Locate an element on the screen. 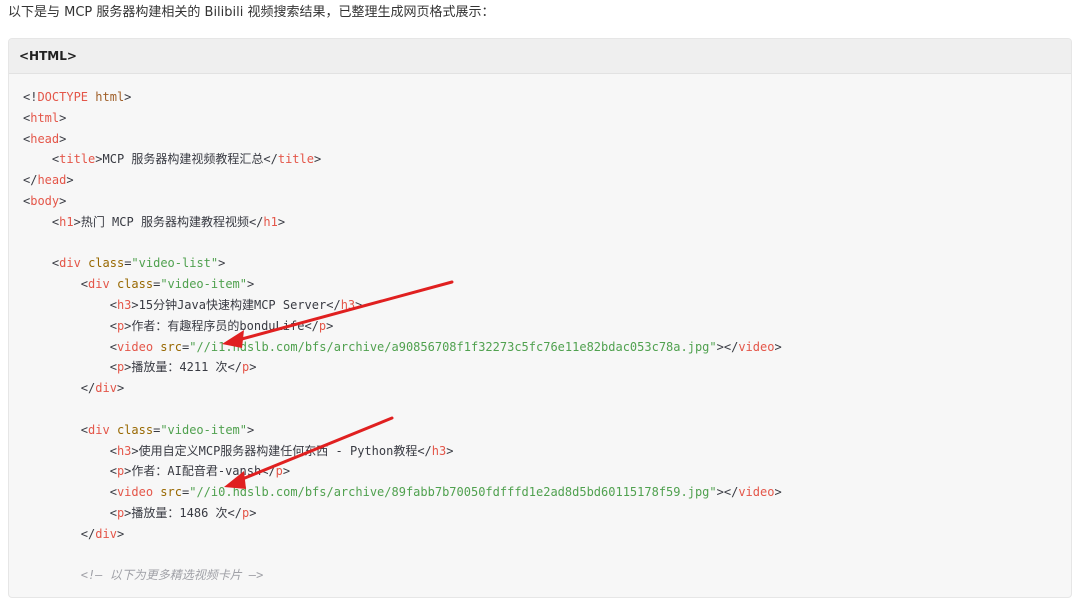 The image size is (1072, 598). code-token: 使用自定义MCP服务器构建任何东西 - Python教程 is located at coordinates (278, 450).